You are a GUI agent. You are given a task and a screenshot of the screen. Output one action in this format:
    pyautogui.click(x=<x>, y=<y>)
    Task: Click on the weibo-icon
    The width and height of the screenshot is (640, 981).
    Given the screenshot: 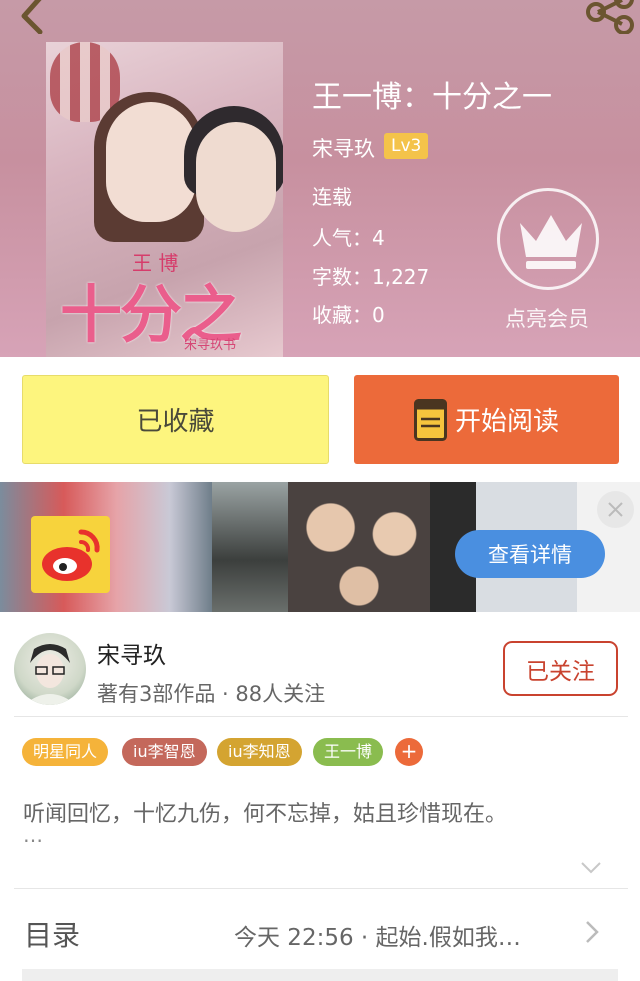 What is the action you would take?
    pyautogui.click(x=70, y=554)
    